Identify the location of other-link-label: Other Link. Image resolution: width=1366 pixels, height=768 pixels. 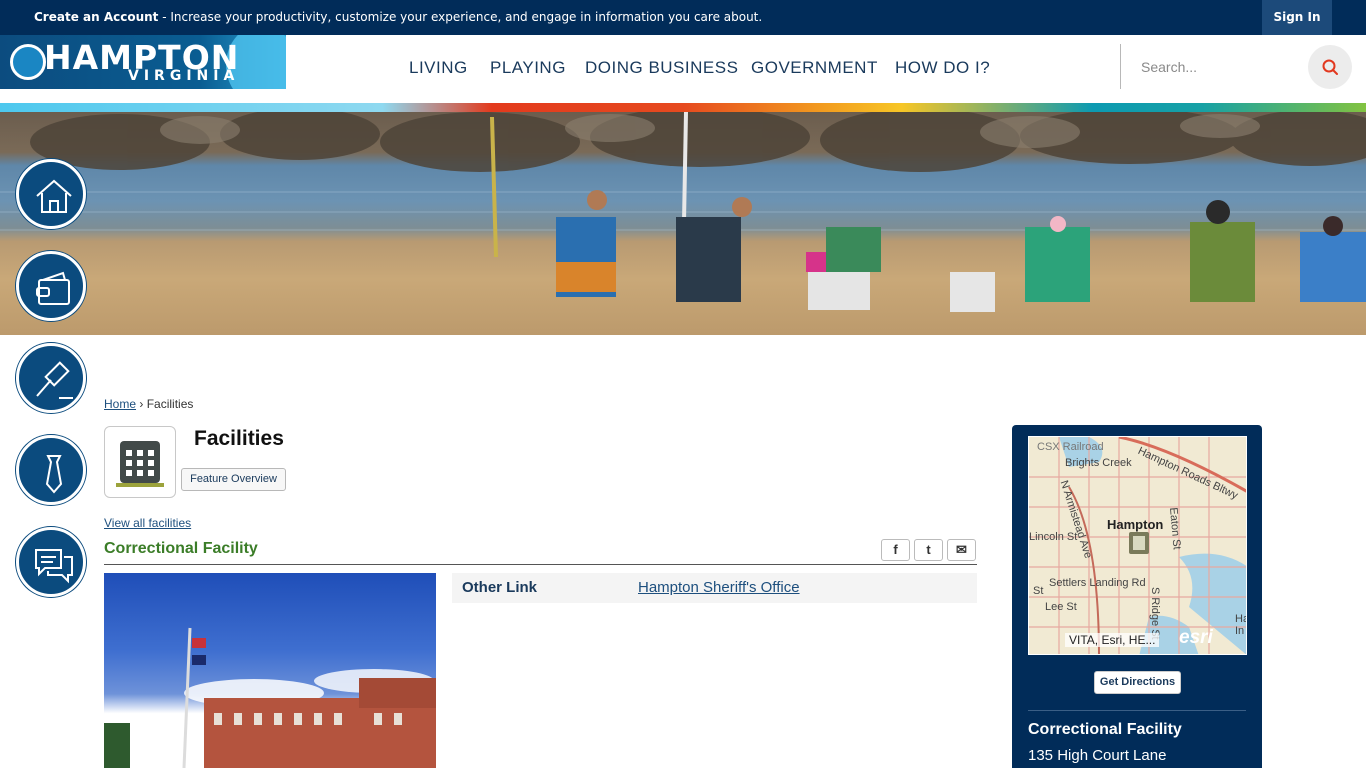
(500, 587).